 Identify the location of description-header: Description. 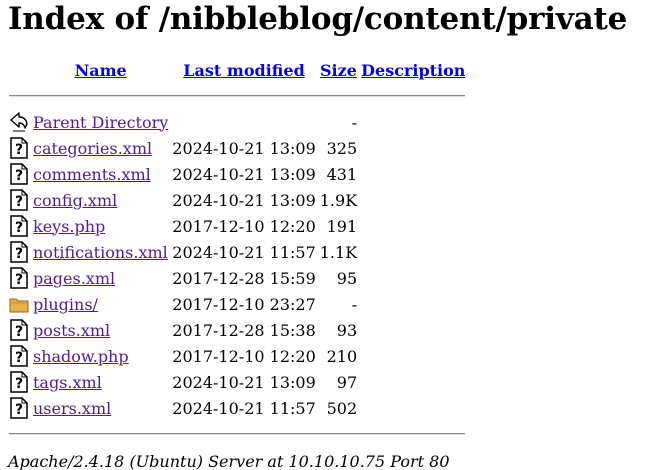
(413, 70).